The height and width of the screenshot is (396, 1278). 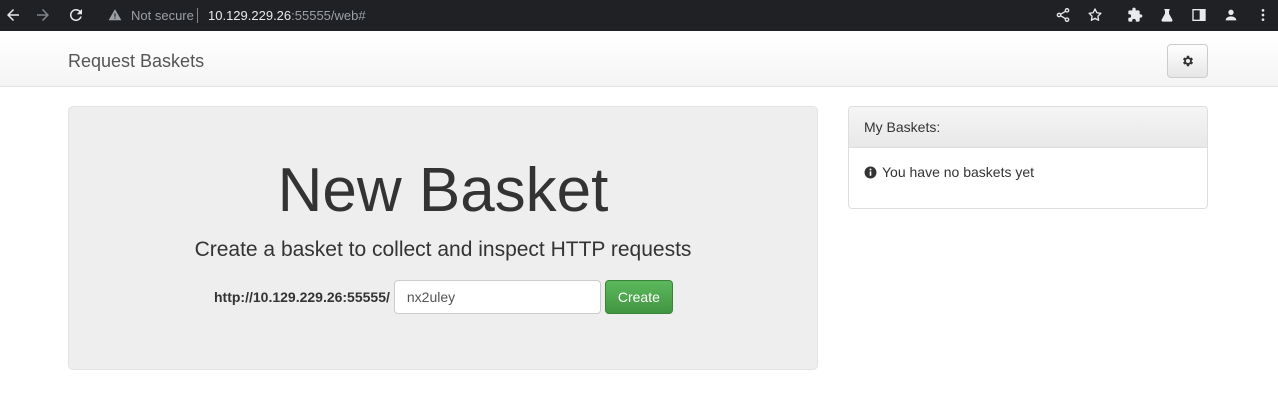 What do you see at coordinates (328, 15) in the screenshot?
I see `url-path: :55555/web#` at bounding box center [328, 15].